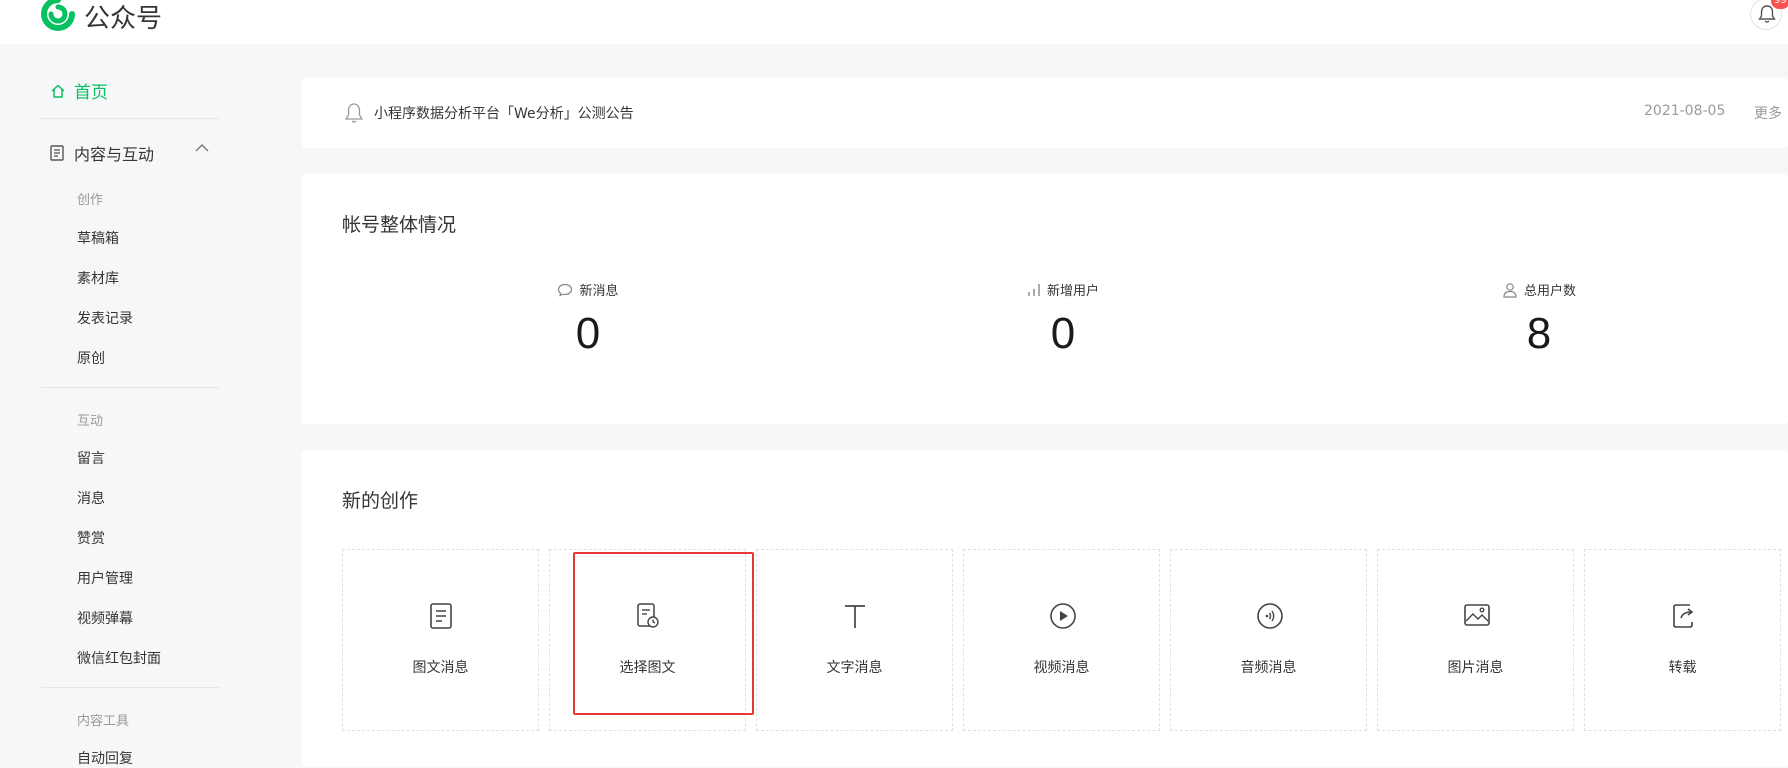  I want to click on stat-total-users: 总用户数 8, so click(1539, 319).